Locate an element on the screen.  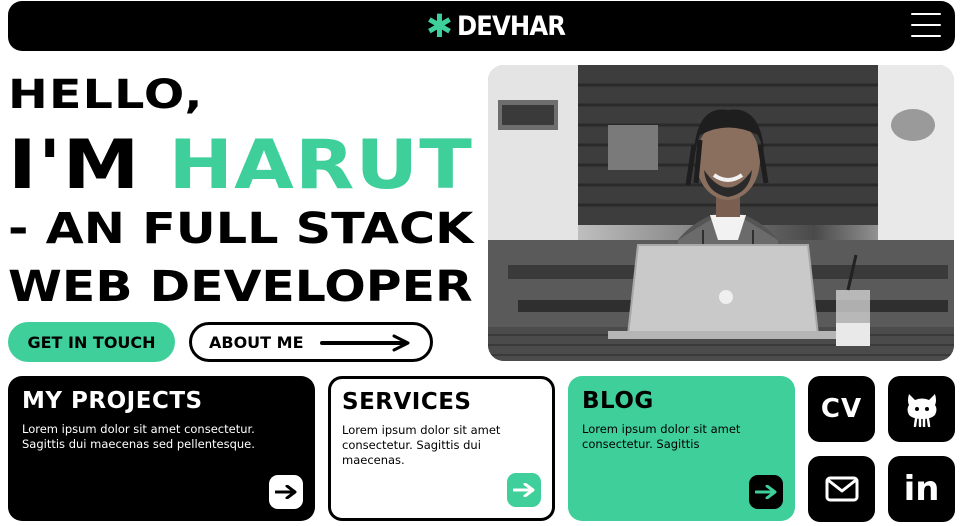
top-navbar: ✱ DEVHAR is located at coordinates (481, 26).